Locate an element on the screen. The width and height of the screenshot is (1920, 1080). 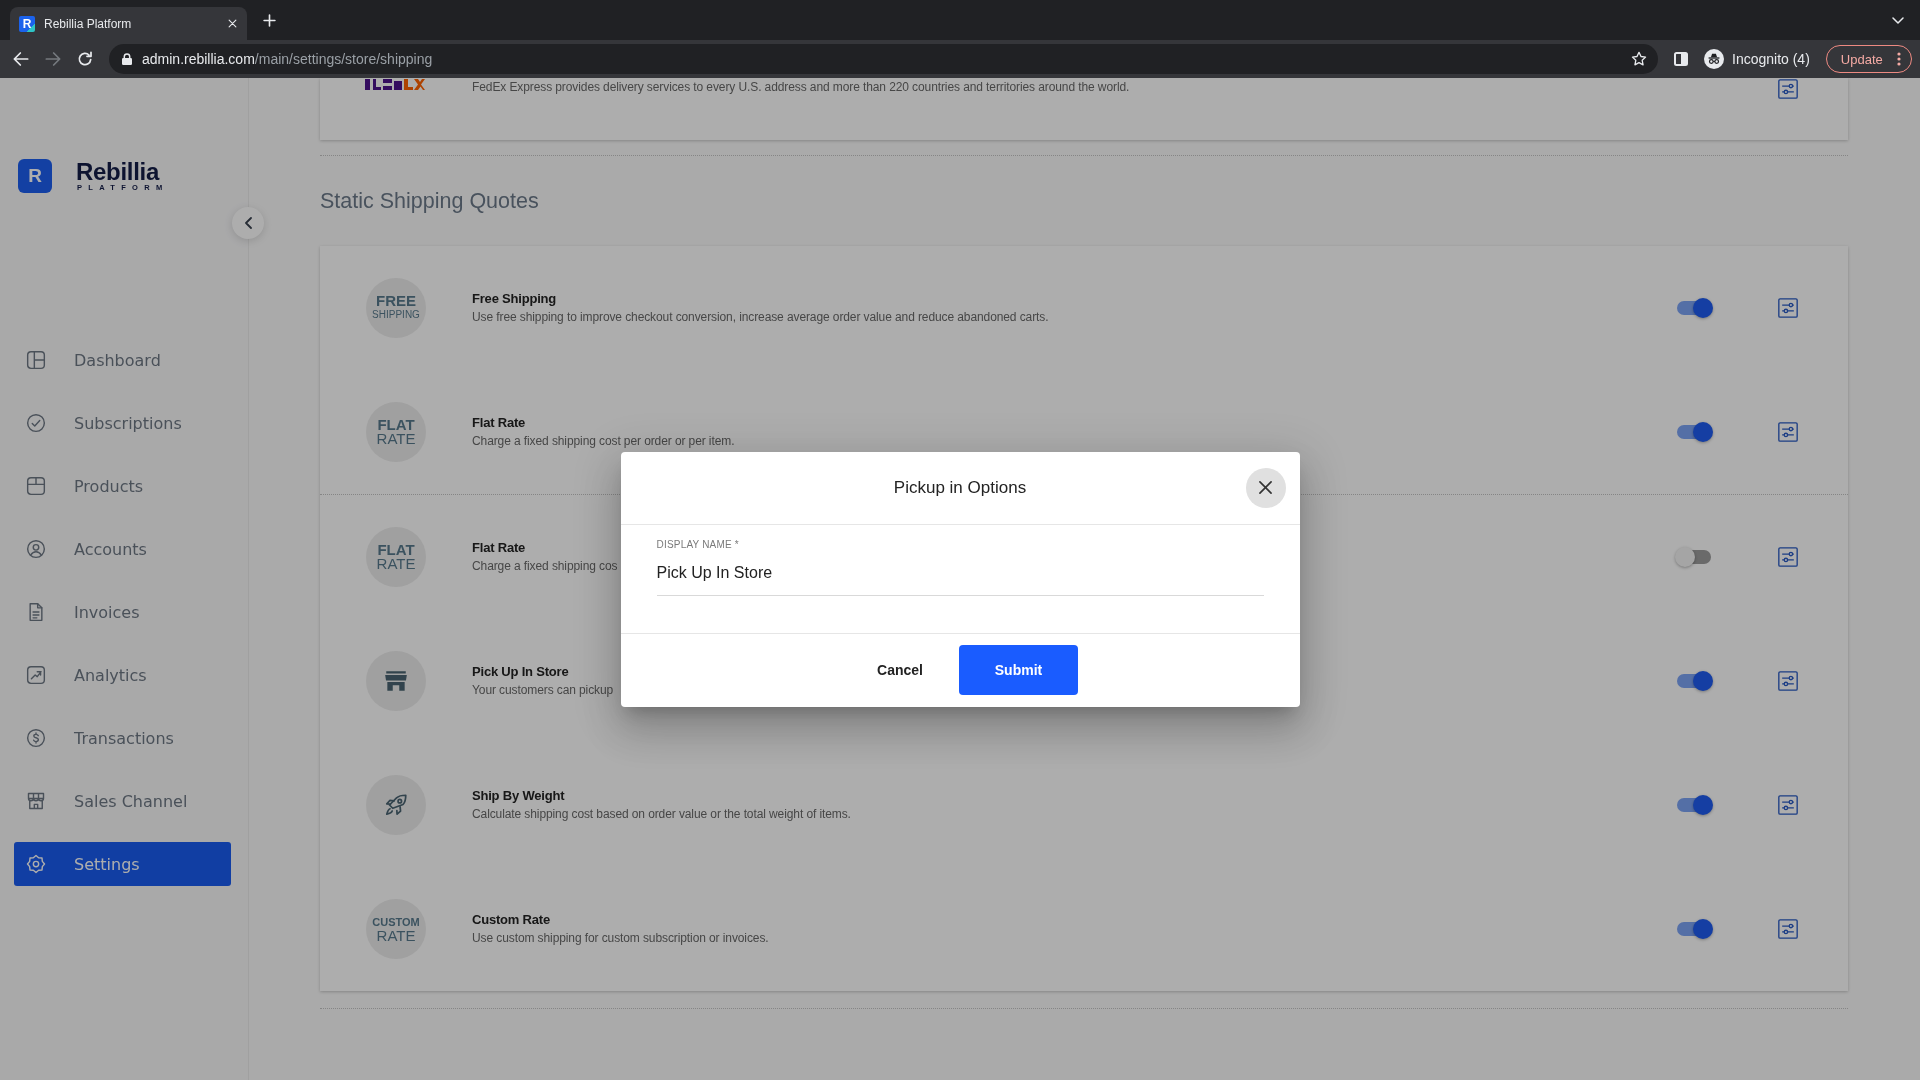
address-bar: admin.rebillia.com/main/settings/store/shipping is located at coordinates (883, 59).